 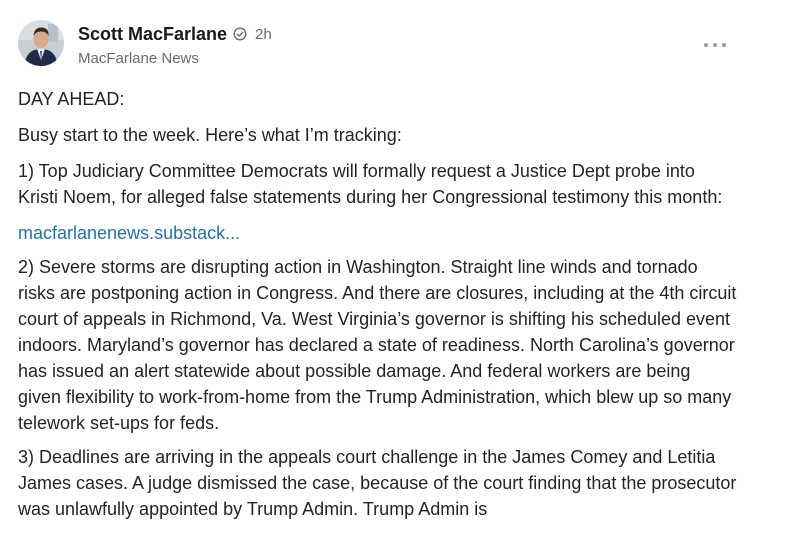 What do you see at coordinates (152, 34) in the screenshot?
I see `author-name: Scott MacFarlane` at bounding box center [152, 34].